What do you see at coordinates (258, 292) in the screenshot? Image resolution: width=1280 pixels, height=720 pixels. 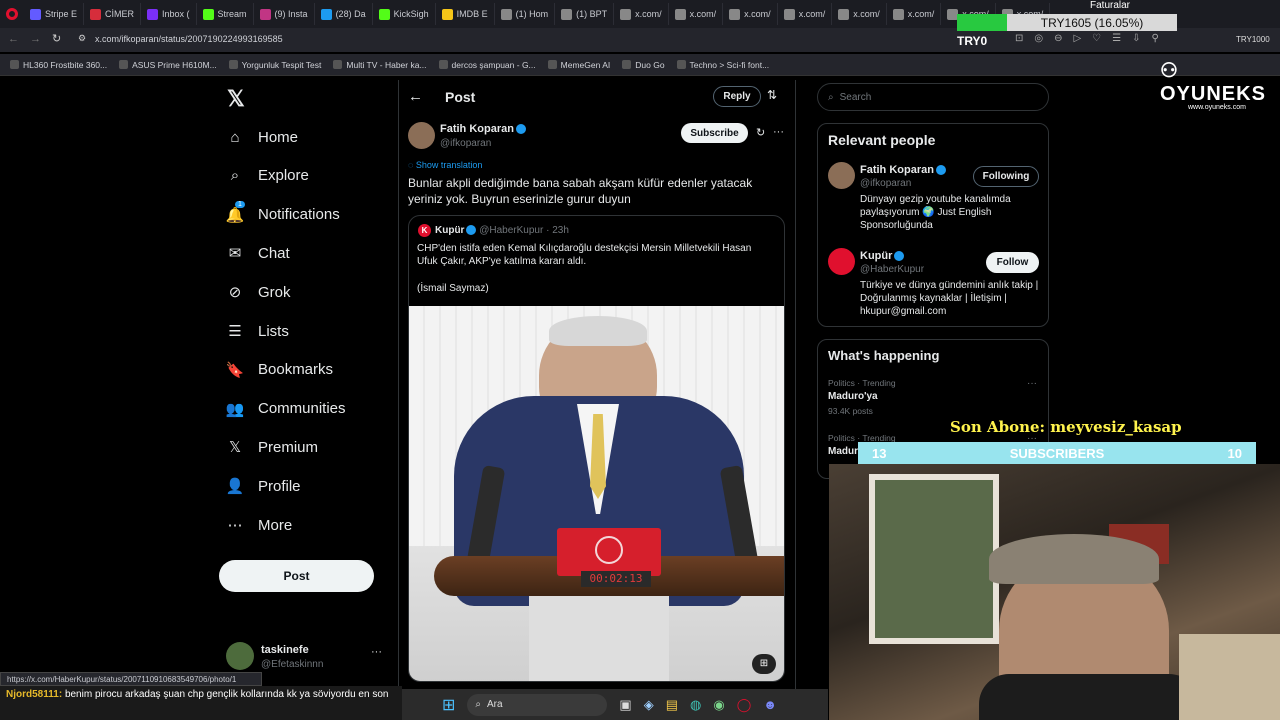 I see `nav-item-grok: ⊘ Grok` at bounding box center [258, 292].